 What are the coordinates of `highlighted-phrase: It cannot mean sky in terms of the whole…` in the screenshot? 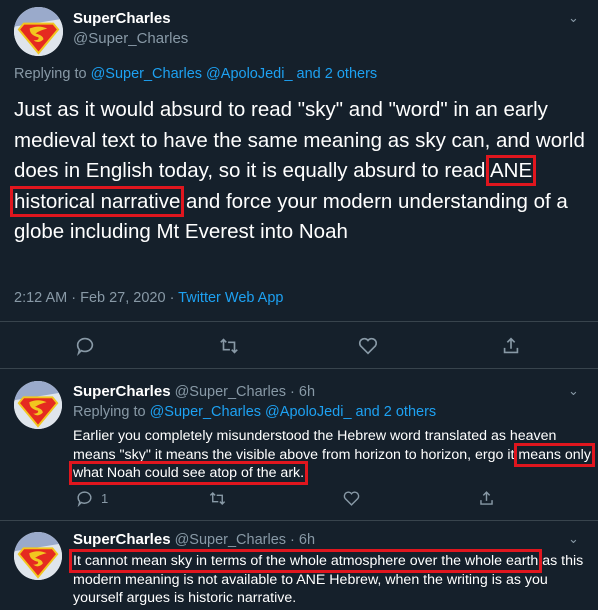 It's located at (305, 561).